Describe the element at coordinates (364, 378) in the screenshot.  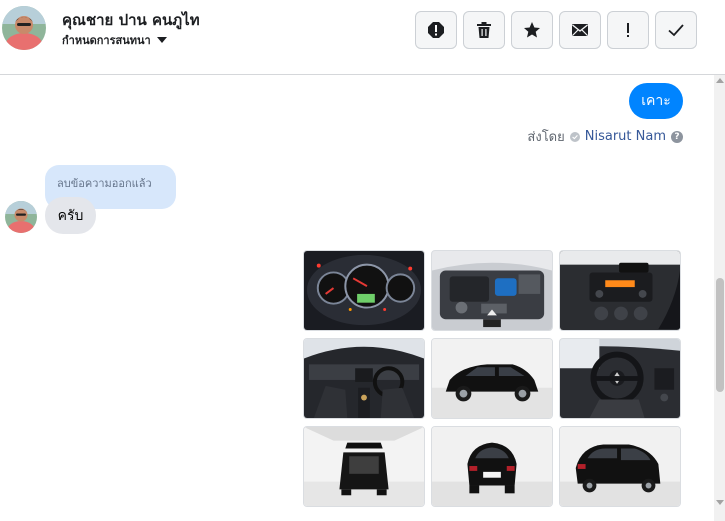
I see `photo-dashboard-interior` at that location.